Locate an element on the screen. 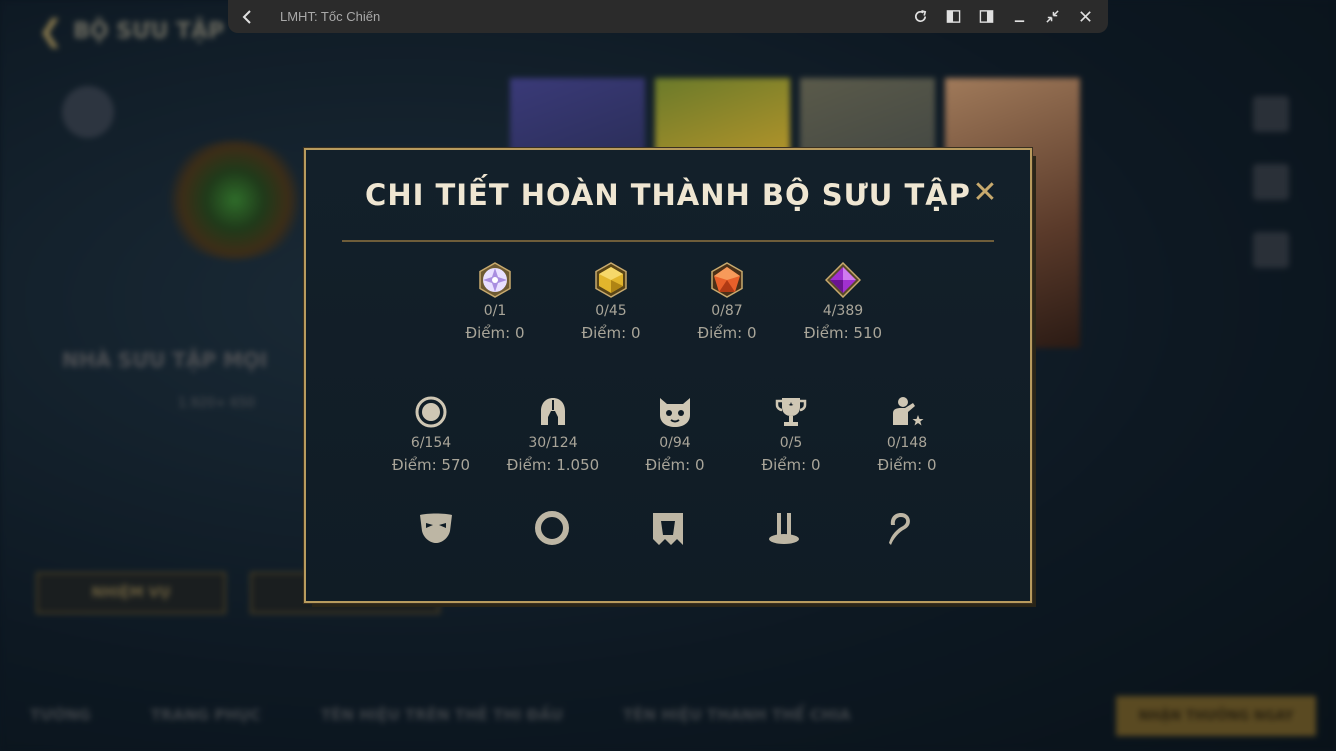  stat-points: Điểm: 570 is located at coordinates (431, 465).